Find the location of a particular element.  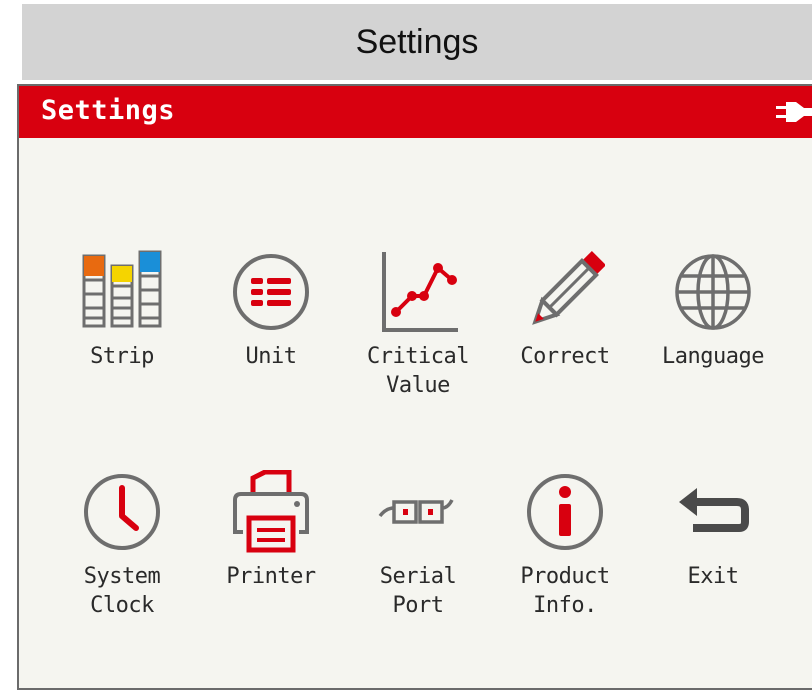

unit-label: Unit is located at coordinates (271, 356).